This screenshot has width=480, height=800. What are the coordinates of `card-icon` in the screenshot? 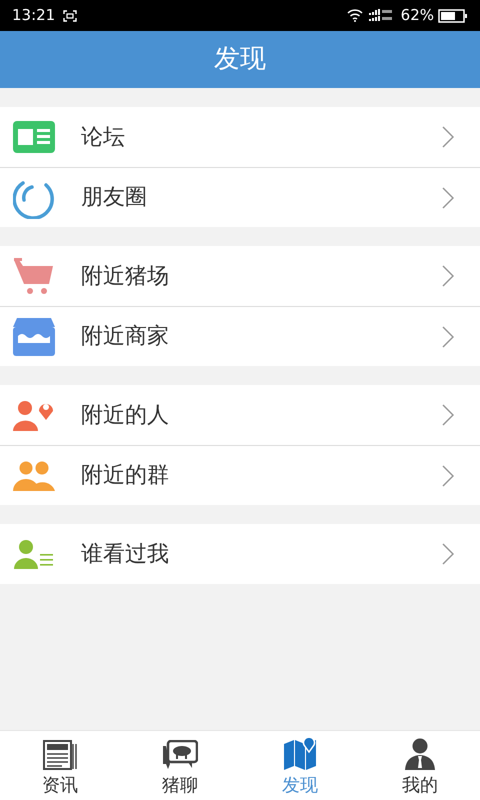 It's located at (34, 137).